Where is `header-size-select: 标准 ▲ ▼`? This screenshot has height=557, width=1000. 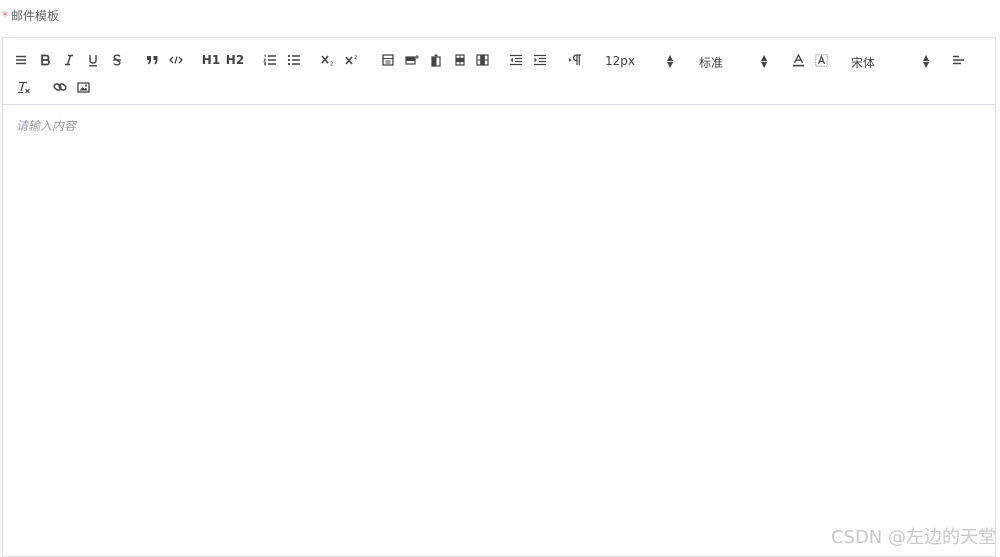
header-size-select: 标准 ▲ ▼ is located at coordinates (734, 62).